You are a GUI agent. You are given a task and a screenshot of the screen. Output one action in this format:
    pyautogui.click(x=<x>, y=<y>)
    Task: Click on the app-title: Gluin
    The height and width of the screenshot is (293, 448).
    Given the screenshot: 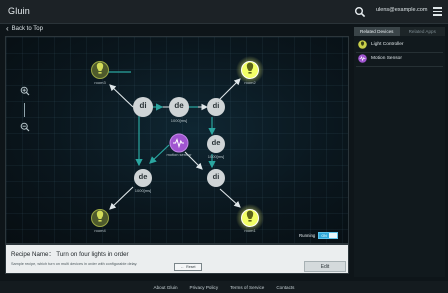 What is the action you would take?
    pyautogui.click(x=19, y=11)
    